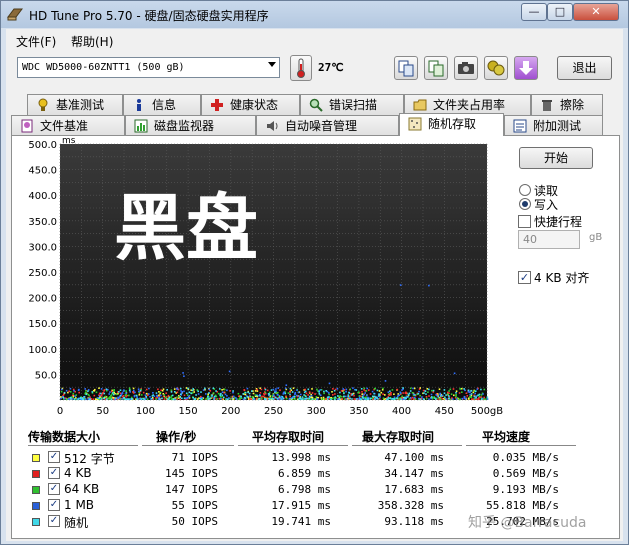 The height and width of the screenshot is (545, 629). I want to click on write-radio, so click(525, 204).